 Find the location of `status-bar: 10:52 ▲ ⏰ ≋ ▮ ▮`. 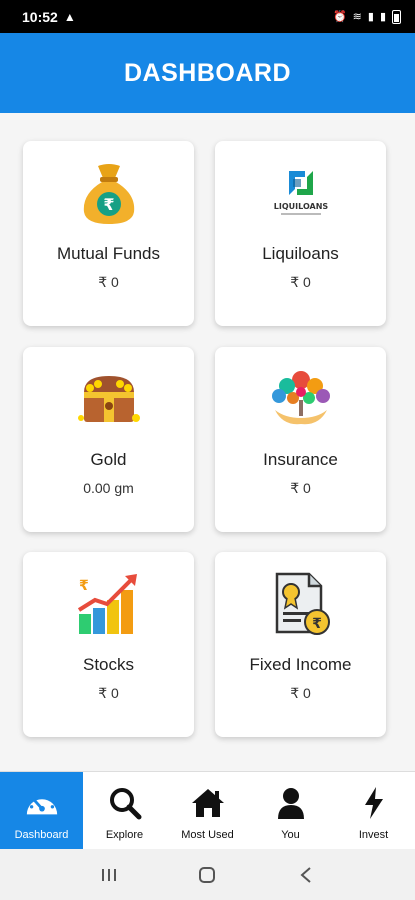

status-bar: 10:52 ▲ ⏰ ≋ ▮ ▮ is located at coordinates (207, 16).